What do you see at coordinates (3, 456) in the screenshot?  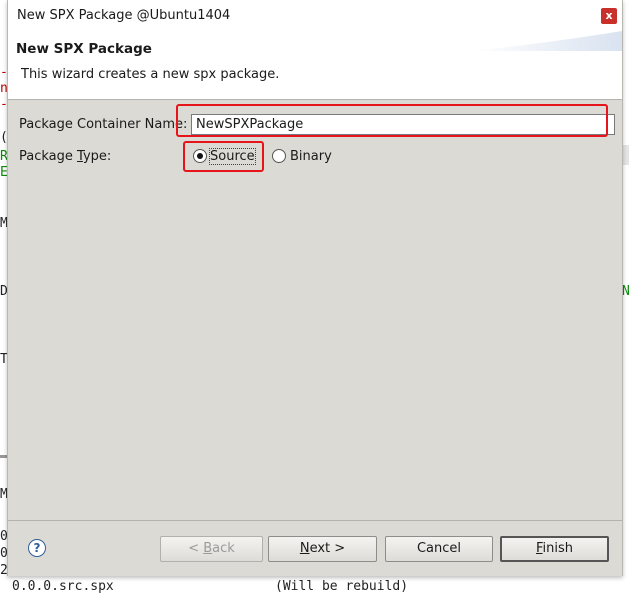 I see `bg-divider` at bounding box center [3, 456].